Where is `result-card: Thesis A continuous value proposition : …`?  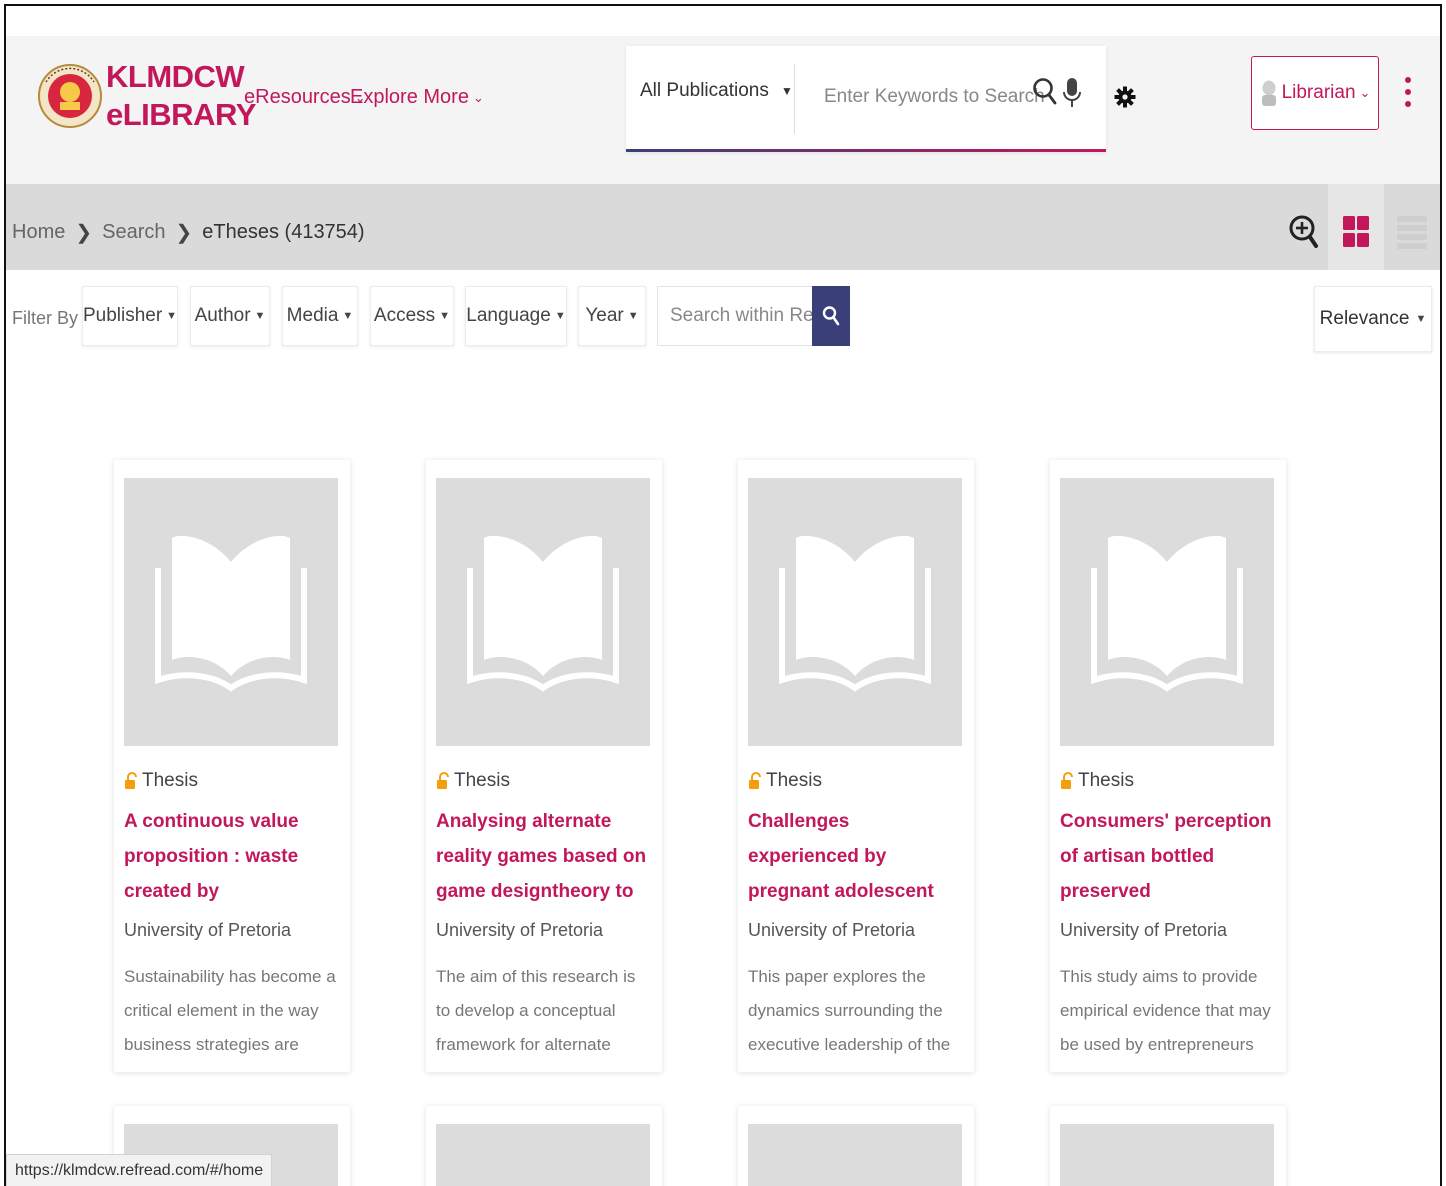
result-card: Thesis A continuous value proposition : … is located at coordinates (232, 766).